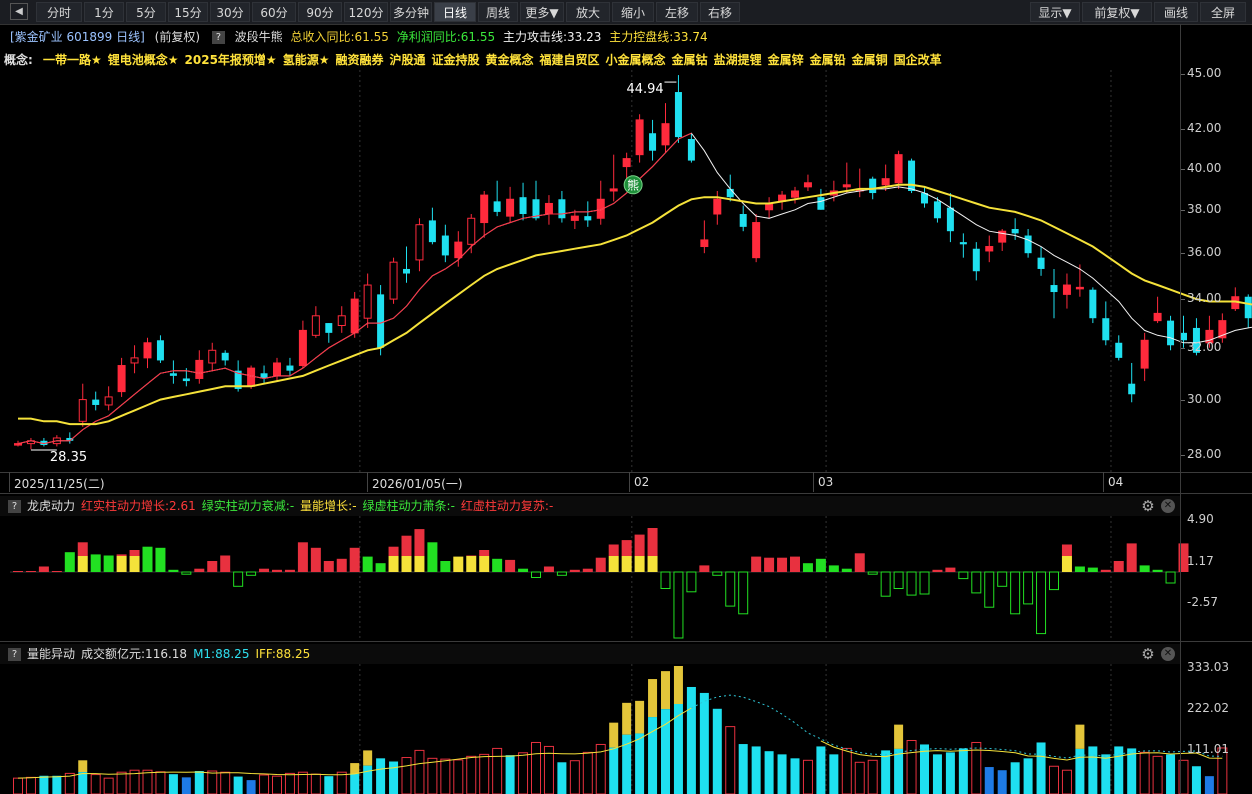  What do you see at coordinates (1117, 12) in the screenshot?
I see `tb-adjust-button: 前复权▼` at bounding box center [1117, 12].